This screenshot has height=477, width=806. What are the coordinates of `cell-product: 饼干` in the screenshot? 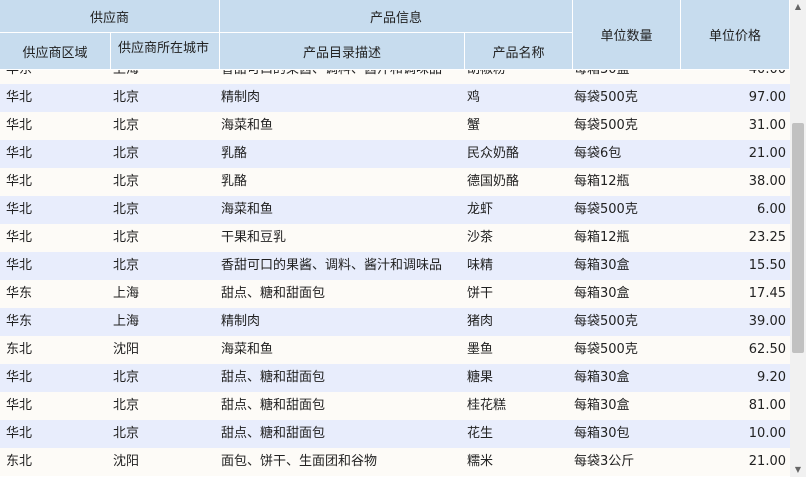 It's located at (480, 293).